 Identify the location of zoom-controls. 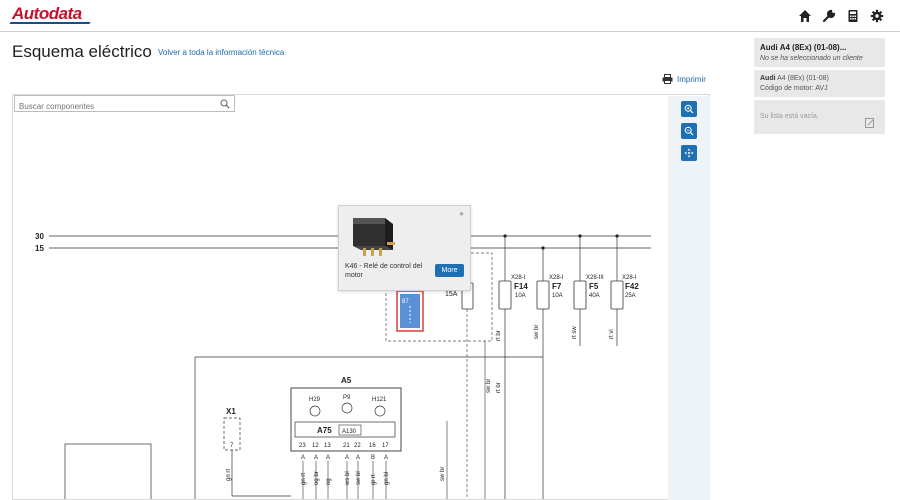
(689, 298).